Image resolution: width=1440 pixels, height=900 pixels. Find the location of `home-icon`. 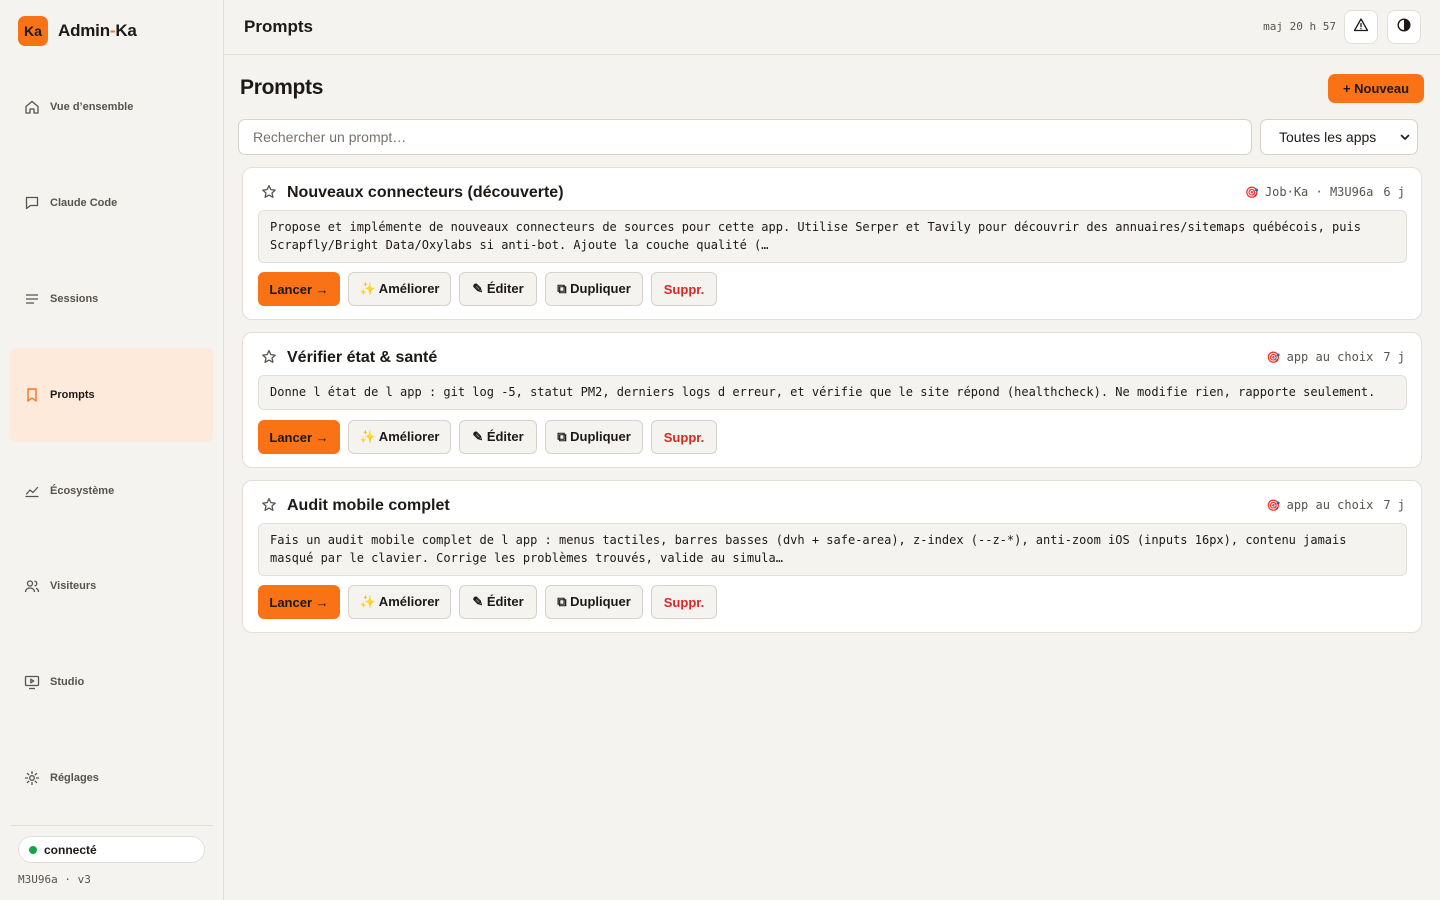

home-icon is located at coordinates (32, 107).